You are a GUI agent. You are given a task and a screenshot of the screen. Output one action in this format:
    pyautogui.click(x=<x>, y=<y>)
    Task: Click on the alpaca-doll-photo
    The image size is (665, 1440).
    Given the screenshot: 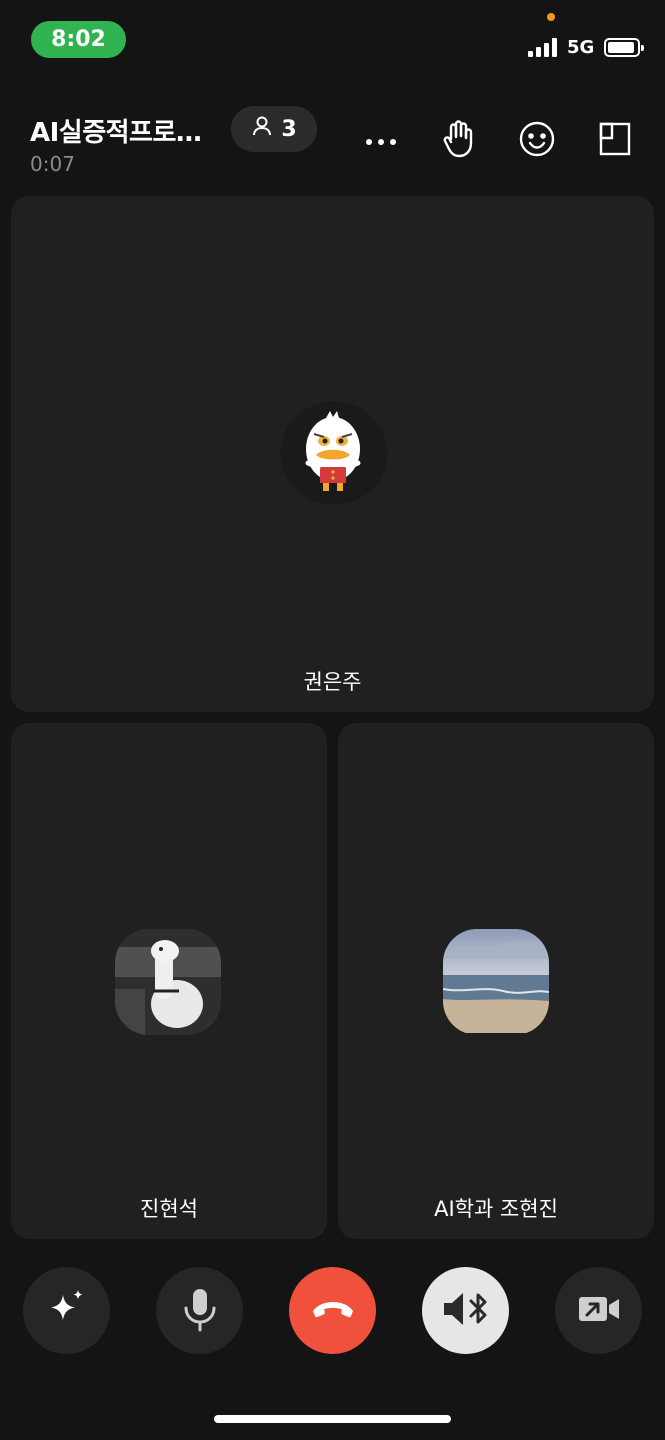 What is the action you would take?
    pyautogui.click(x=168, y=982)
    